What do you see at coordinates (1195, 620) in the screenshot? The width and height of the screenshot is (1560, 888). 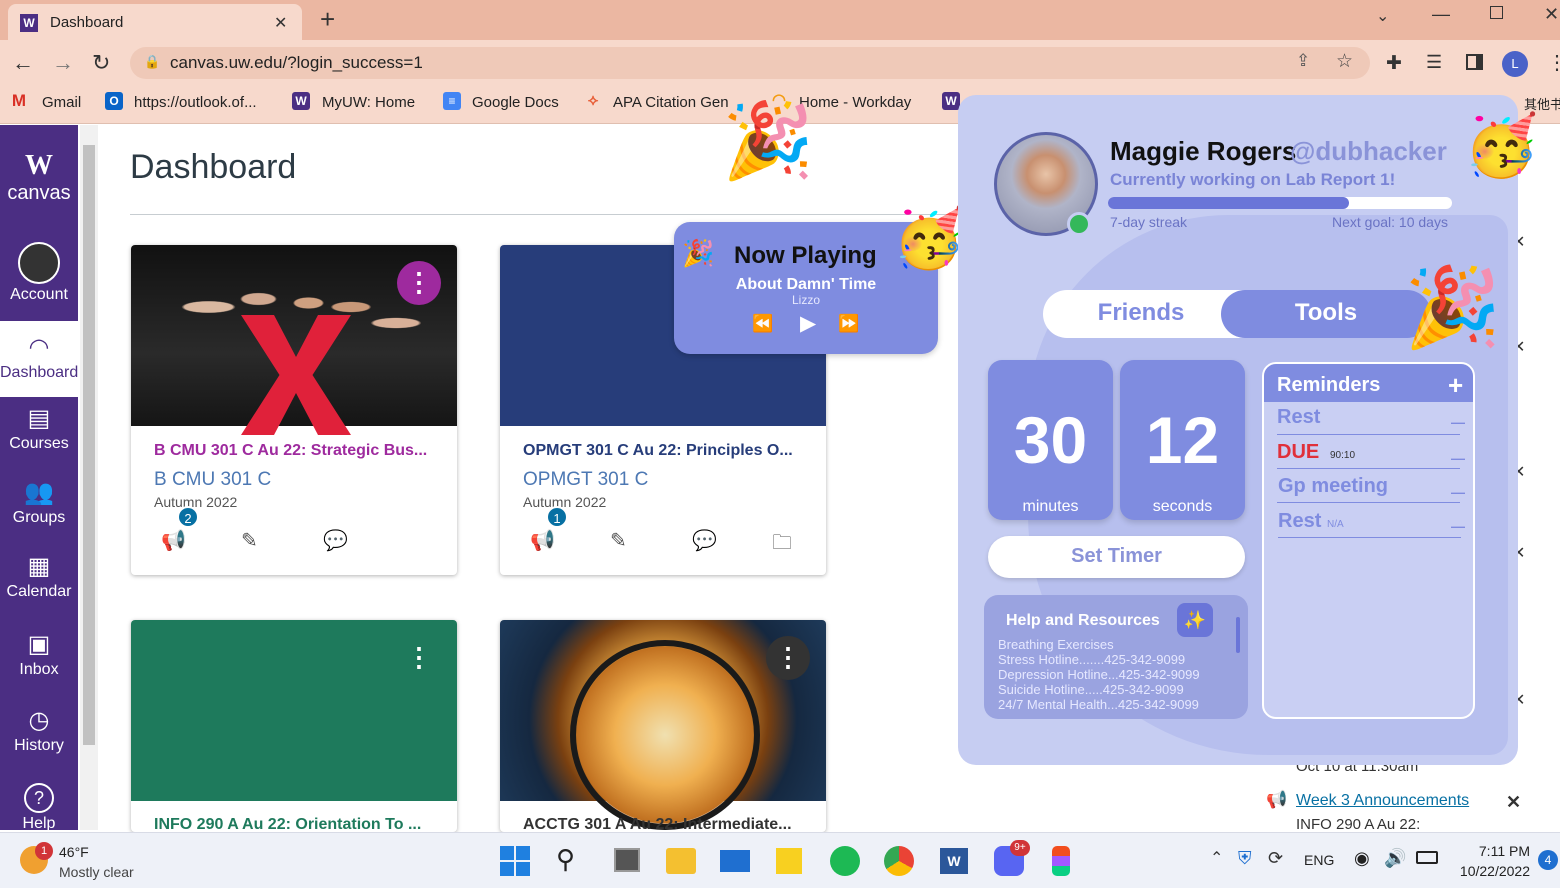 I see `sparkle-icon: ✨` at bounding box center [1195, 620].